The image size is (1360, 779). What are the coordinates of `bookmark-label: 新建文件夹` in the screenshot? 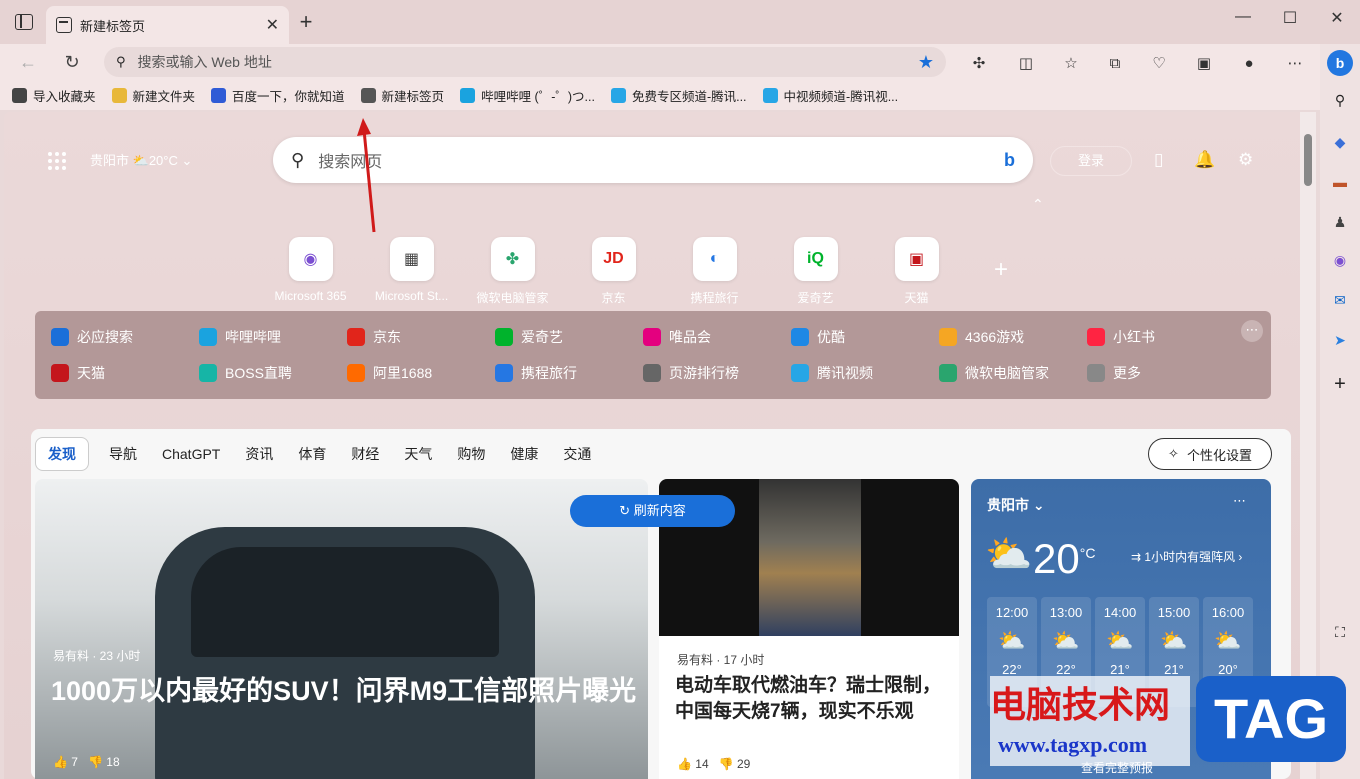 It's located at (164, 96).